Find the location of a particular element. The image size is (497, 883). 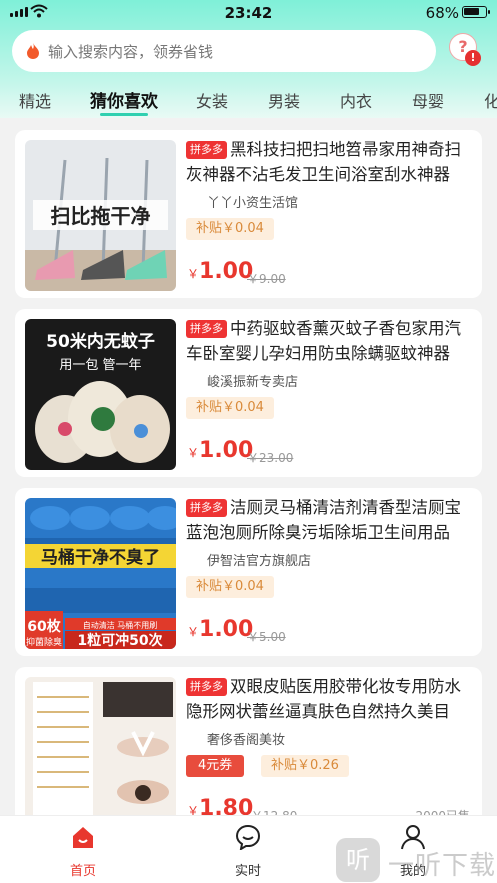

product-title: 黑科技扫把扫地笤帚家用神奇扫灰神器不沾毛发卫生间浴室刮水神器 is located at coordinates (323, 162).